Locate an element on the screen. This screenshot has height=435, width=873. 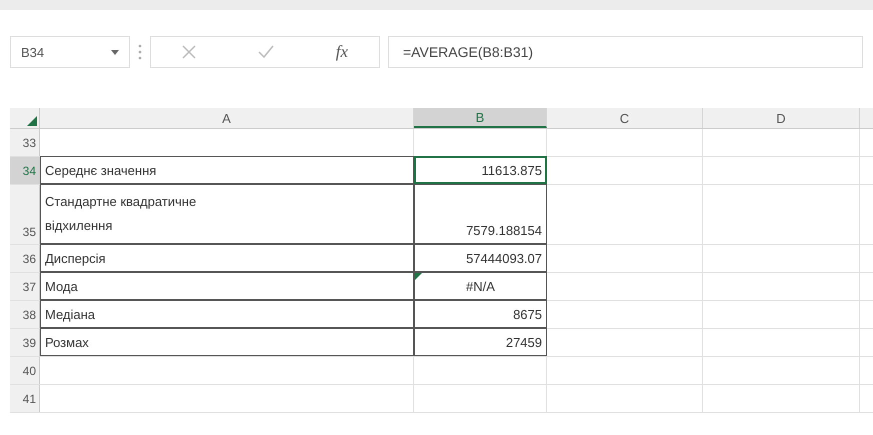
cell-text: Дисперсія is located at coordinates (75, 258).